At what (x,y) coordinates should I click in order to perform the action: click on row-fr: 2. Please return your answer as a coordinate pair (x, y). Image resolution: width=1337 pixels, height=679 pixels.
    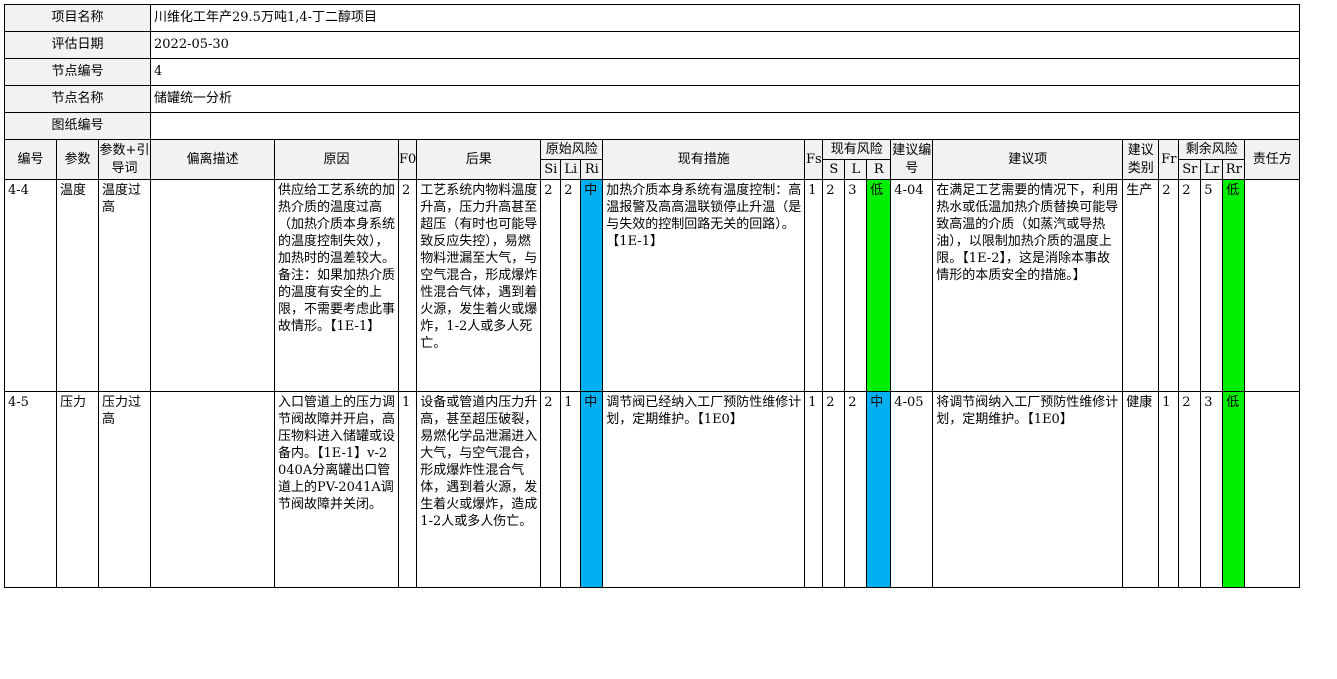
    Looking at the image, I should click on (1169, 285).